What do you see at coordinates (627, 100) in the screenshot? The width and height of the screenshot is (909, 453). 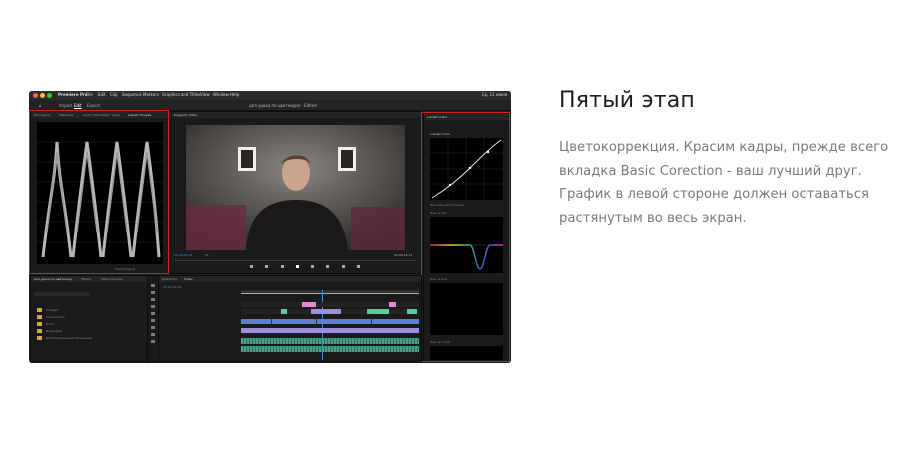 I see `step-title: Пятый этап` at bounding box center [627, 100].